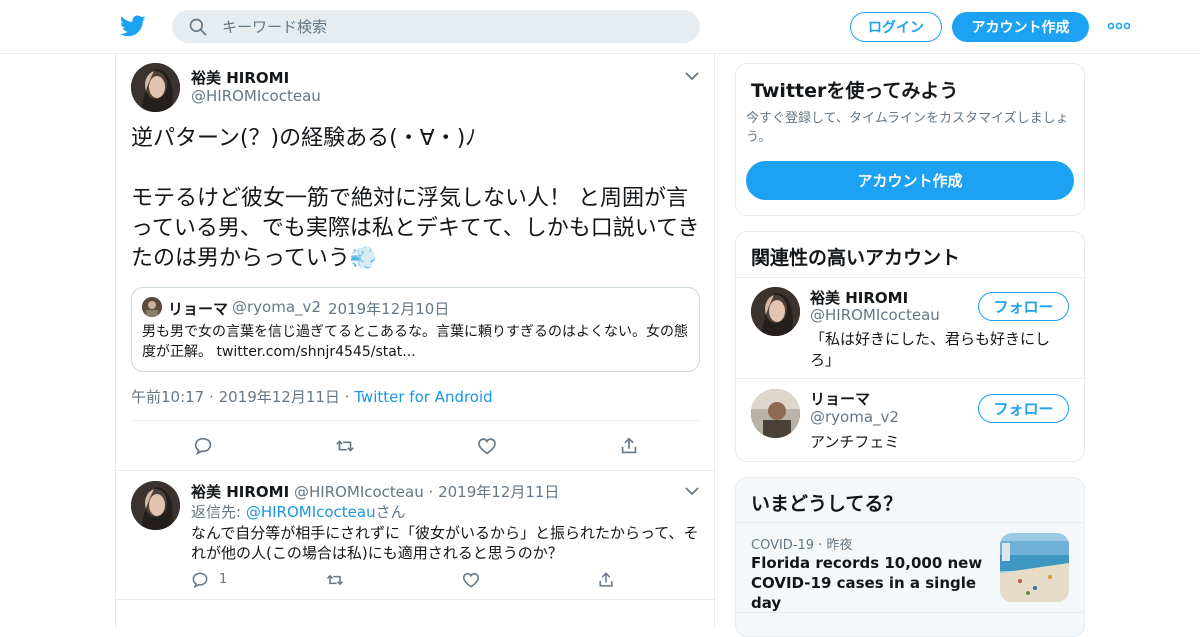 This screenshot has width=1200, height=637. Describe the element at coordinates (198, 309) in the screenshot. I see `quoted-author-name: リョーマ` at that location.